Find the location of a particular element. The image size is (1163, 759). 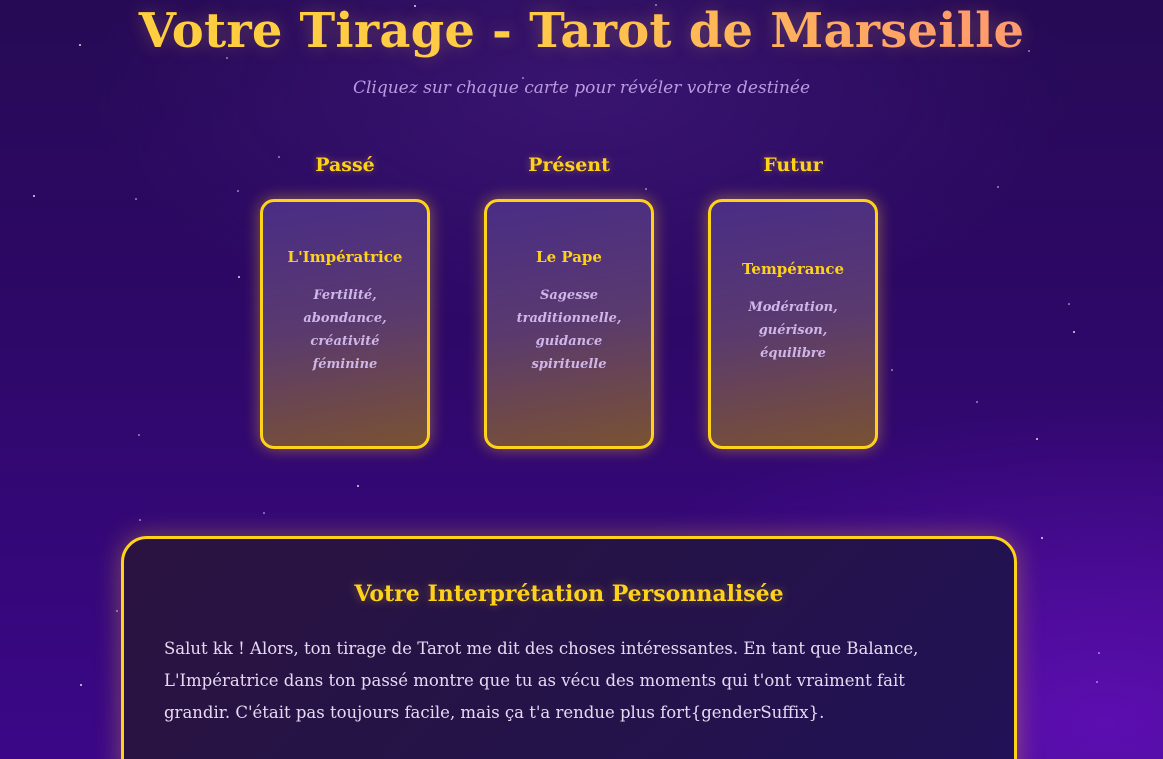

interpretation-title: Votre Interprétation Personnalisée is located at coordinates (569, 594).